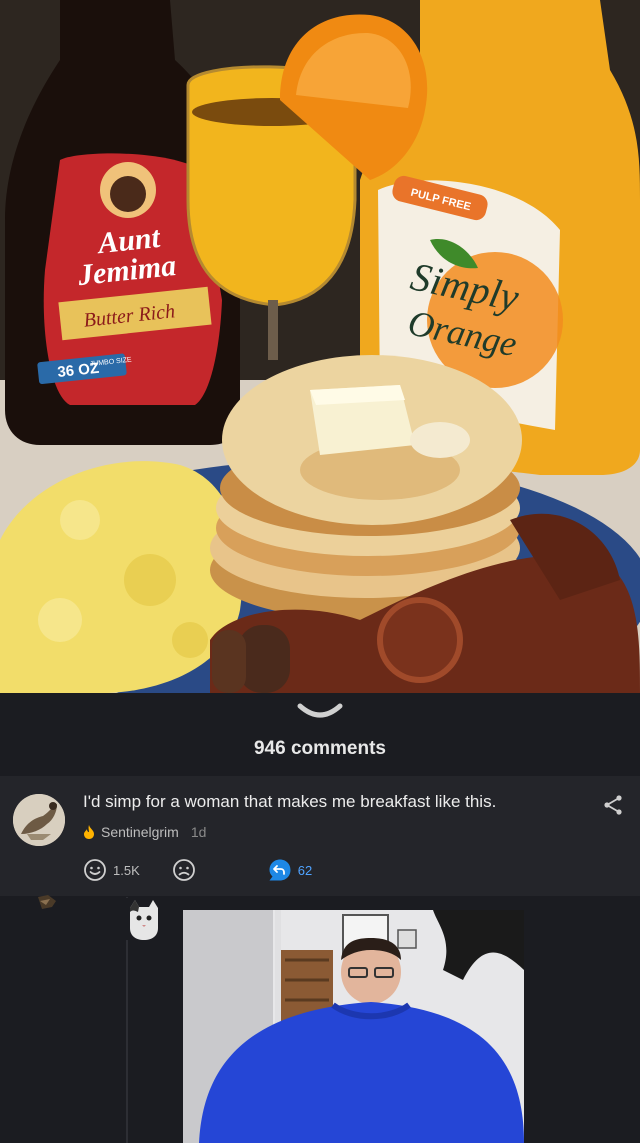 The width and height of the screenshot is (640, 1143). I want to click on share-icon, so click(613, 805).